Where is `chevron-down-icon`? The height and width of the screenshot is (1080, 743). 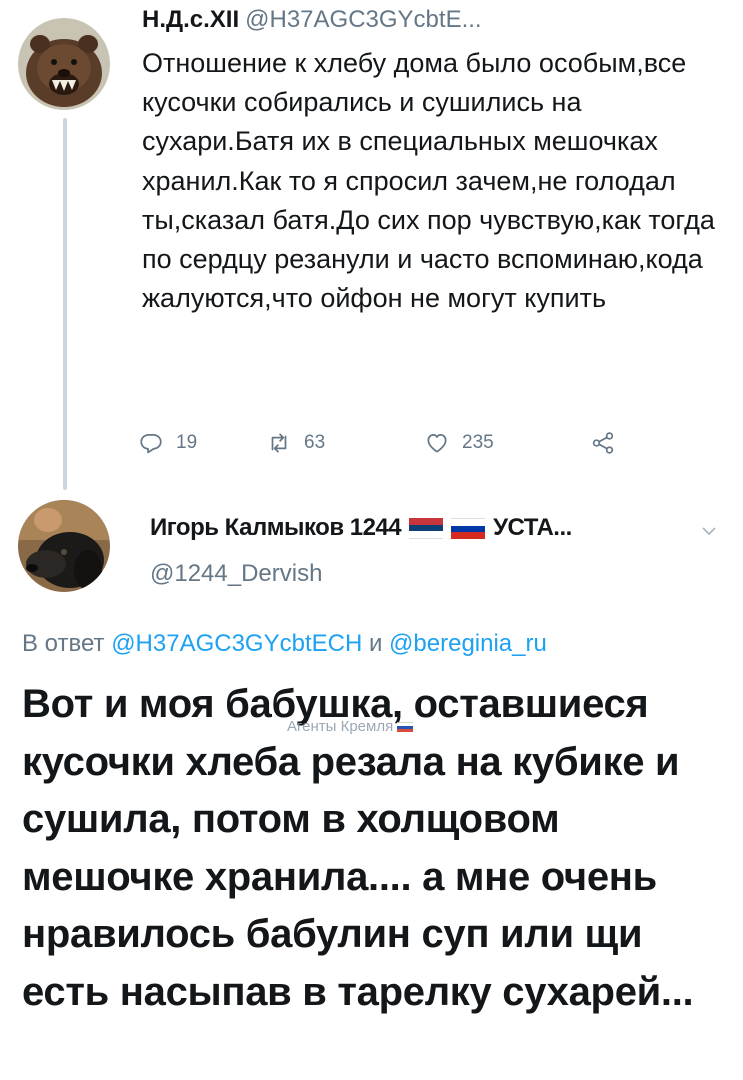
chevron-down-icon is located at coordinates (709, 531).